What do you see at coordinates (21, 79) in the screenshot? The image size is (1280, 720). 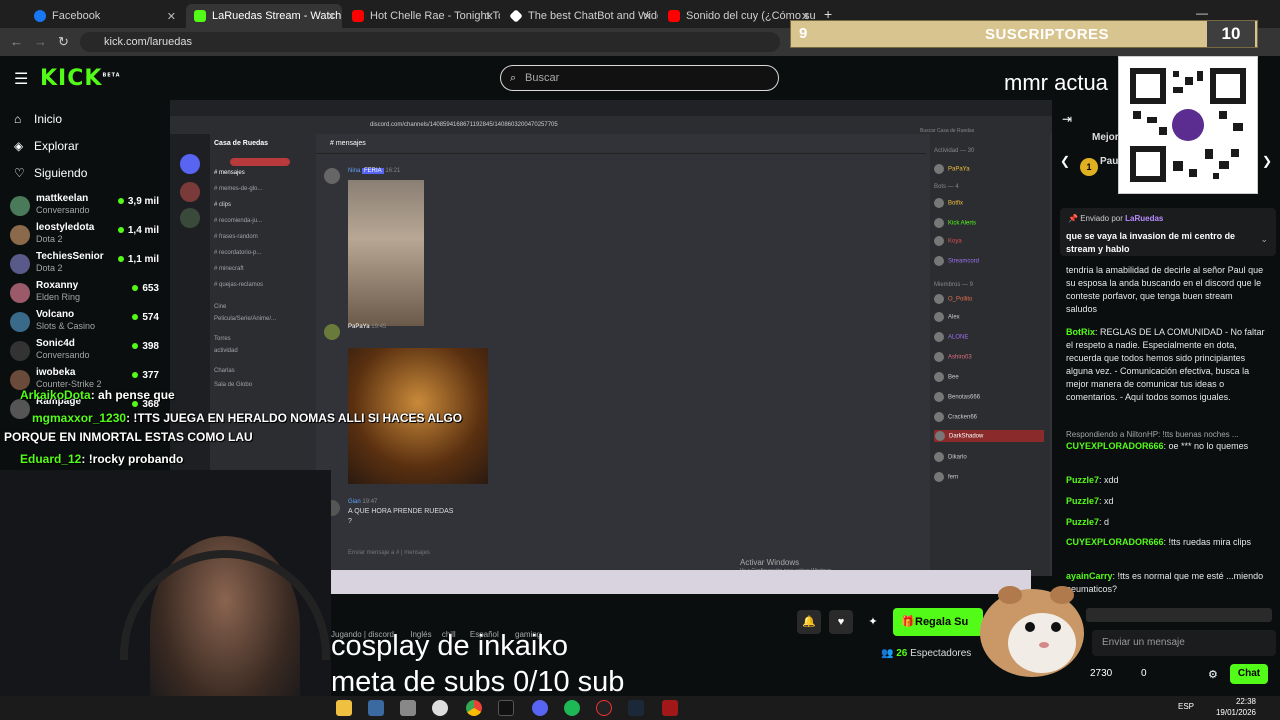 I see `hamburger-menu-icon: ☰` at bounding box center [21, 79].